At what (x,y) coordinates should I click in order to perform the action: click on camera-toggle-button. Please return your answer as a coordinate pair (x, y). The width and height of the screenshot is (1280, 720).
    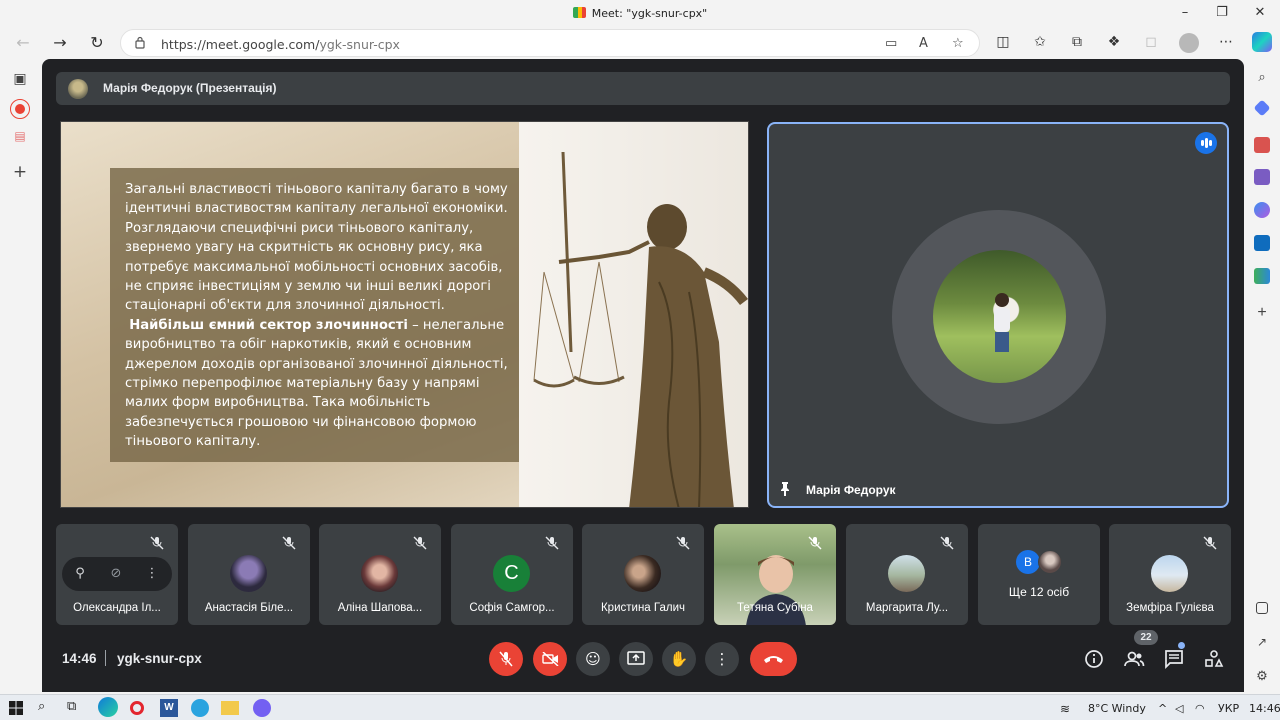
    Looking at the image, I should click on (550, 659).